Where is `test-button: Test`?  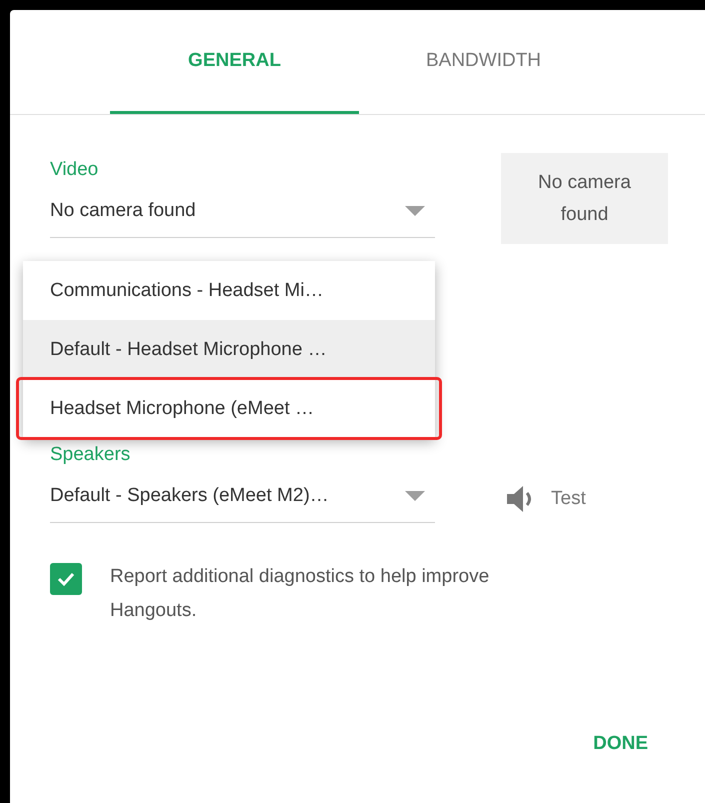
test-button: Test is located at coordinates (568, 499).